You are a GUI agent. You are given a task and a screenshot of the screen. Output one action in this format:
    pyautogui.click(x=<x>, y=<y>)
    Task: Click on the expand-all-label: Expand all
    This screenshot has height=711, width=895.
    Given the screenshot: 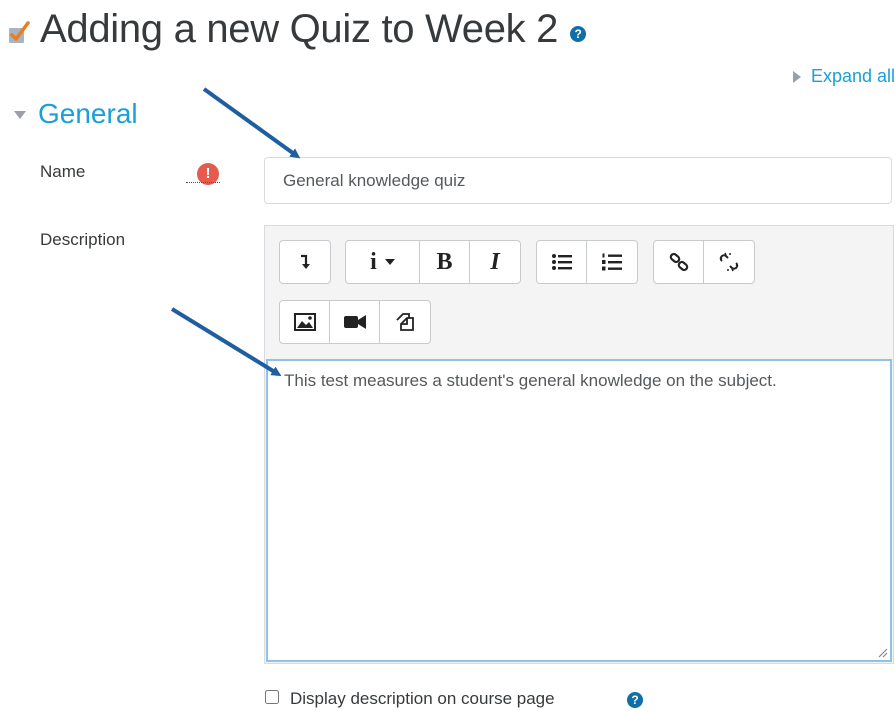 What is the action you would take?
    pyautogui.click(x=852, y=76)
    